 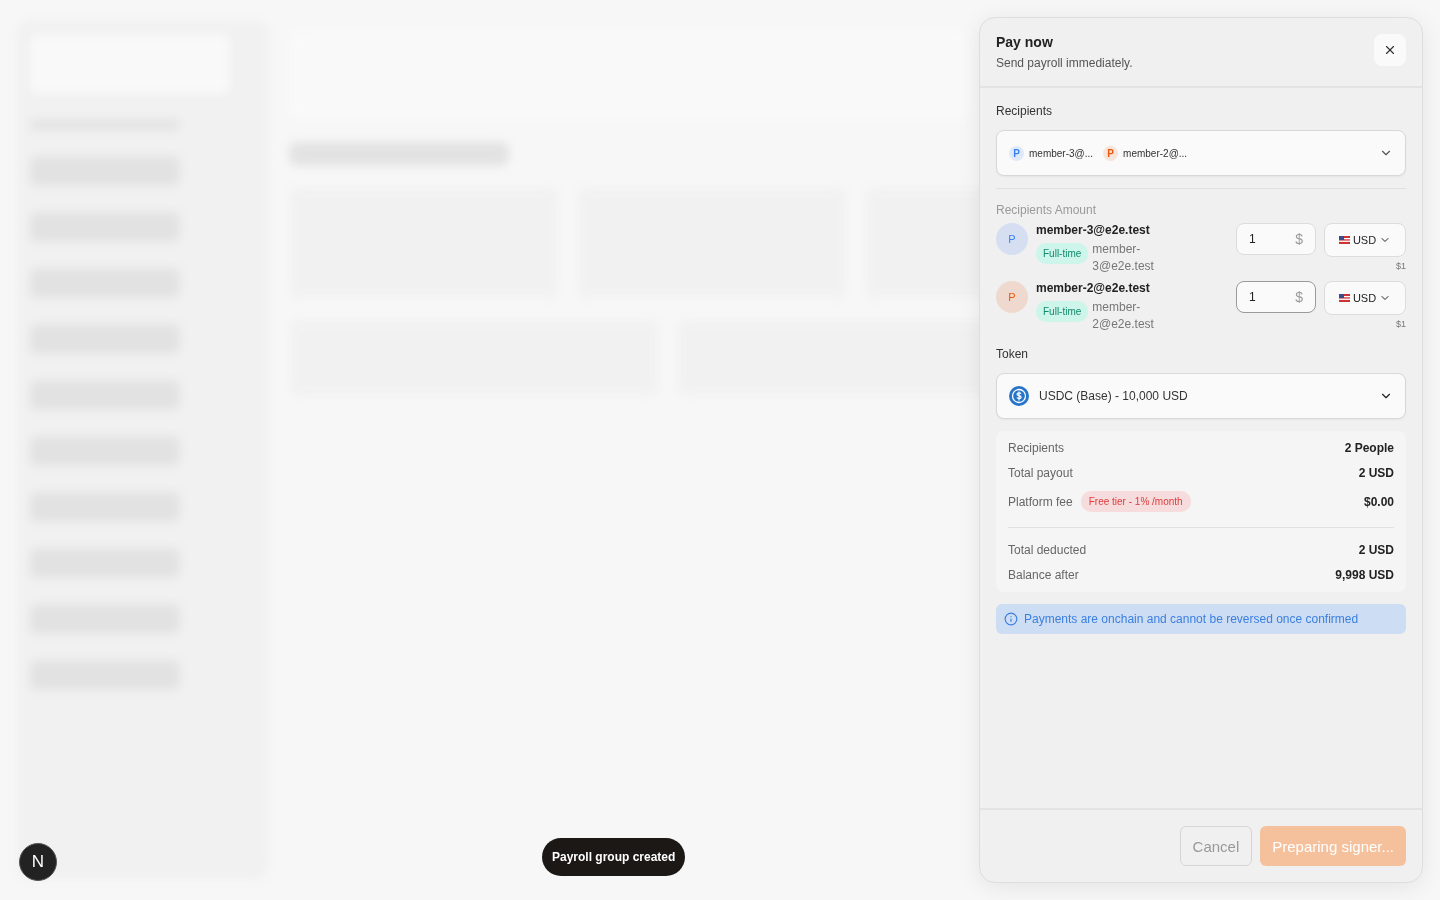 I want to click on summary-label: Balance after, so click(x=1043, y=575).